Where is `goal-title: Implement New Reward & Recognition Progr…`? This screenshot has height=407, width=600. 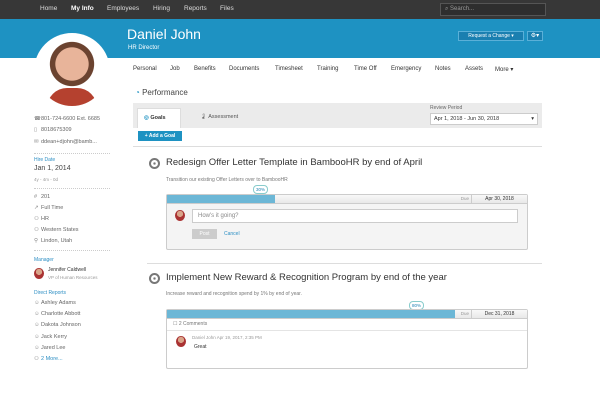 goal-title: Implement New Reward & Recognition Progr… is located at coordinates (306, 277).